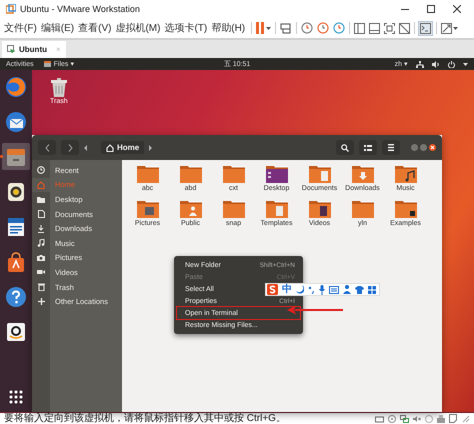 Image resolution: width=474 pixels, height=424 pixels. Describe the element at coordinates (228, 28) in the screenshot. I see `menu-item: 帮助(H)` at that location.